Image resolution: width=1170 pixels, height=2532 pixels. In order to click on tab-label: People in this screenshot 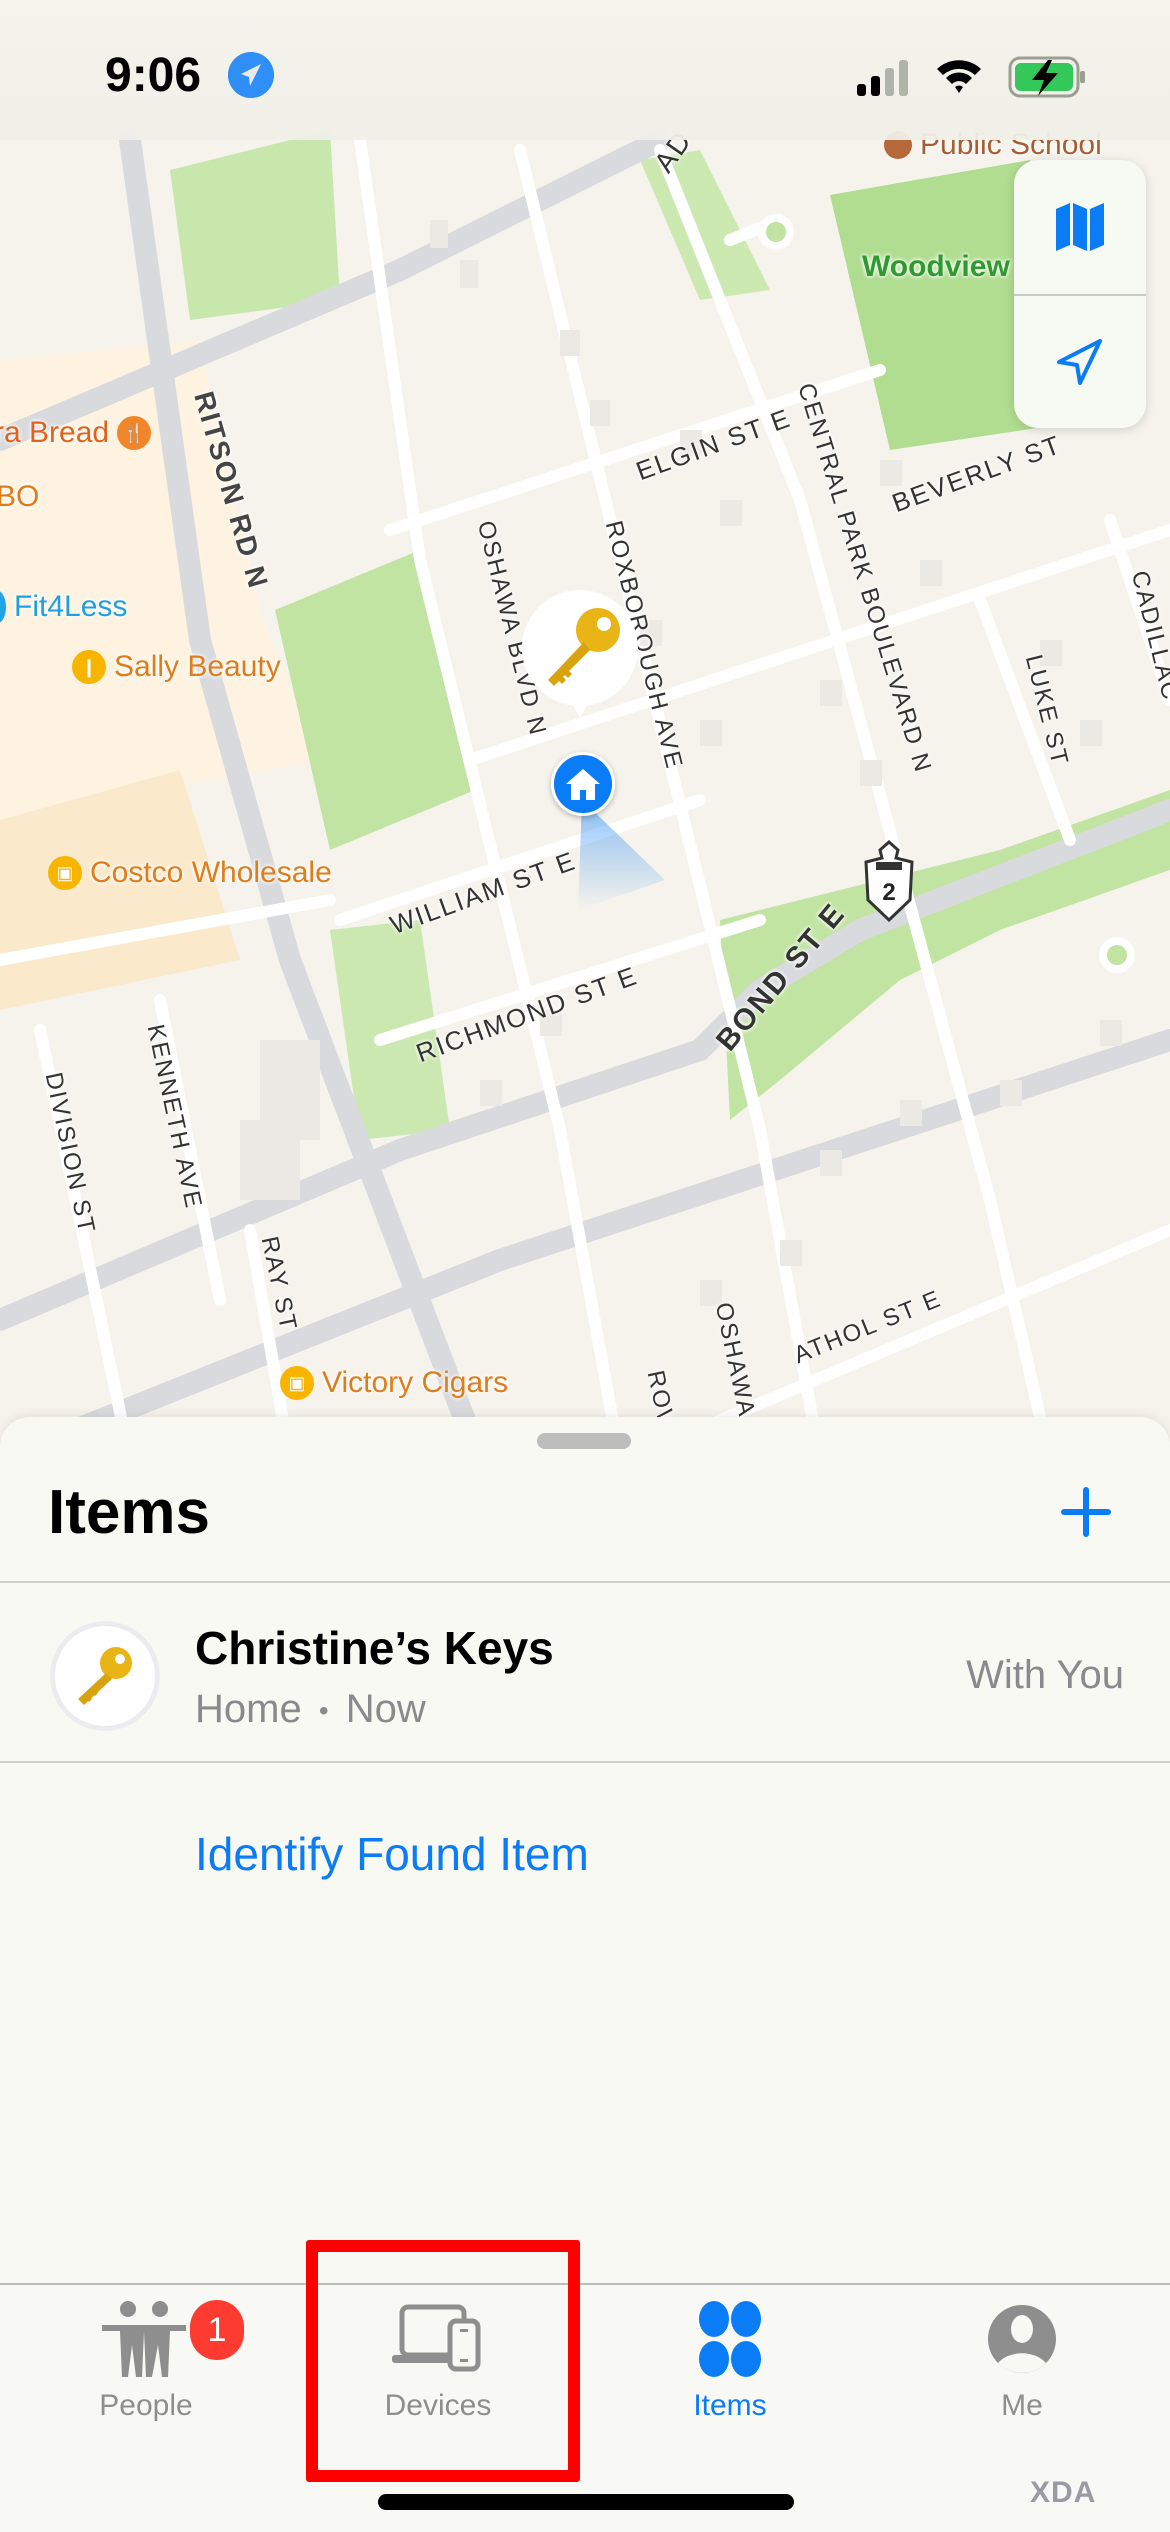, I will do `click(146, 2405)`.